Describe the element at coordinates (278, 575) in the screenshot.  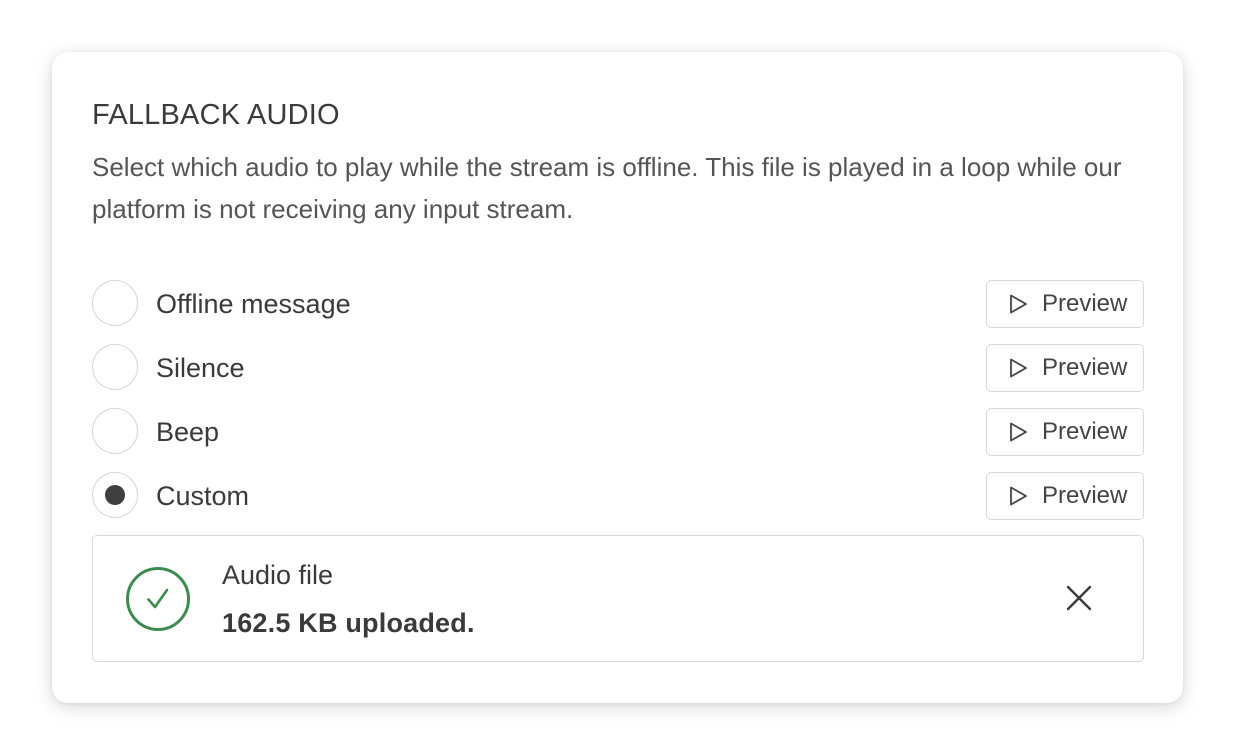
I see `file-label: Audio file` at that location.